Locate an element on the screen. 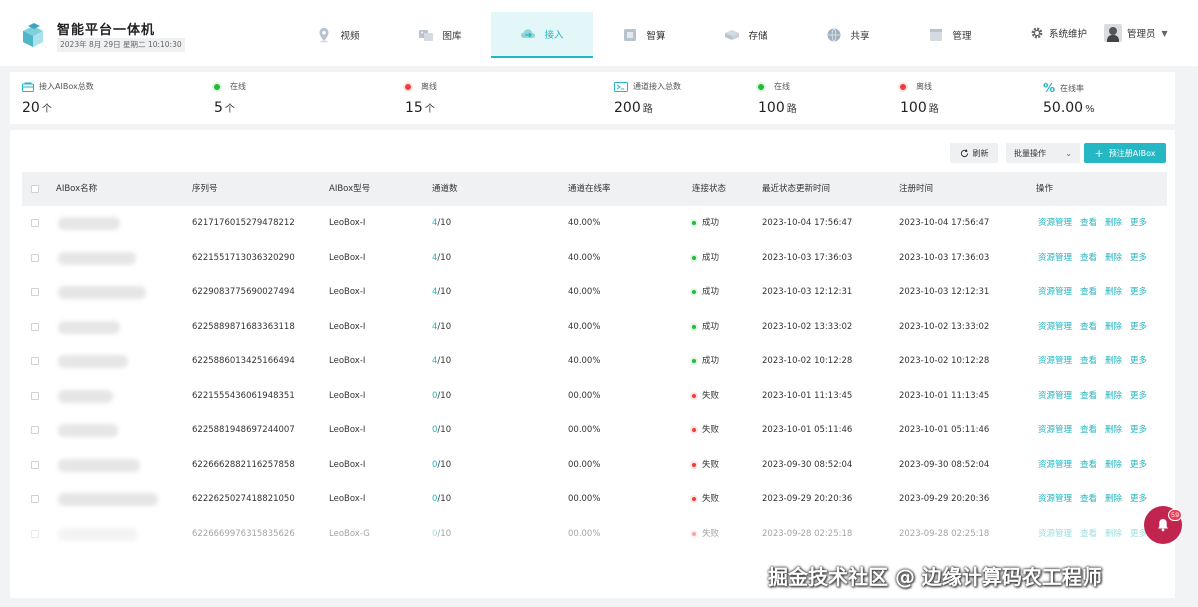  batch-operation-select: 批量操作 ⌄ is located at coordinates (1043, 153).